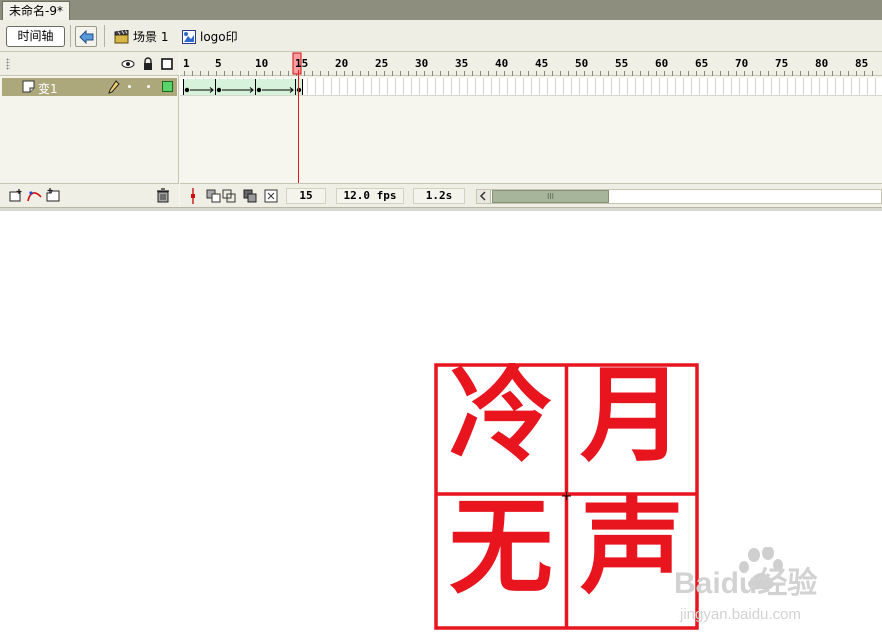 The height and width of the screenshot is (635, 882). I want to click on symbol-label: logo印, so click(219, 37).